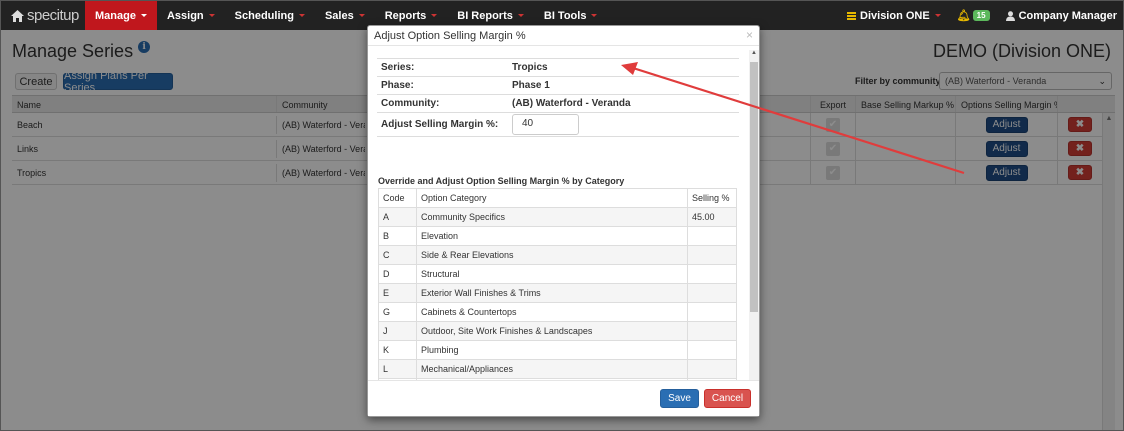  Describe the element at coordinates (571, 103) in the screenshot. I see `community-value: (AB) Waterford - Veranda` at that location.